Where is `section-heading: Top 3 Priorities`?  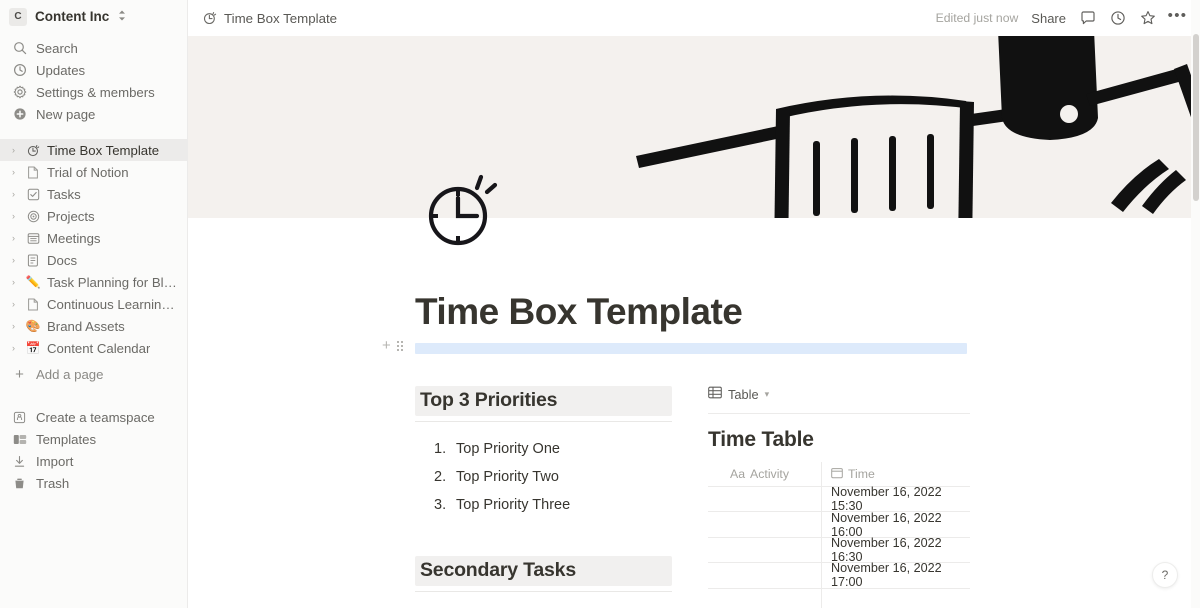 section-heading: Top 3 Priorities is located at coordinates (543, 401).